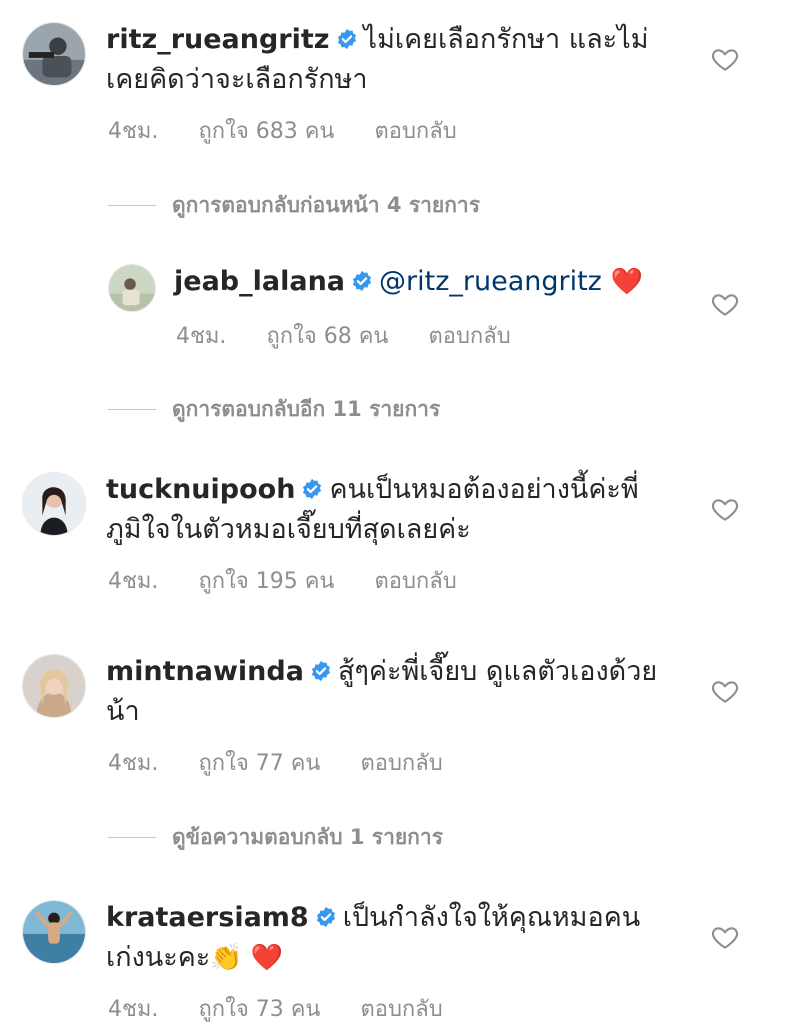 Image resolution: width=785 pixels, height=1024 pixels. What do you see at coordinates (200, 489) in the screenshot?
I see `username: tucknuipooh` at bounding box center [200, 489].